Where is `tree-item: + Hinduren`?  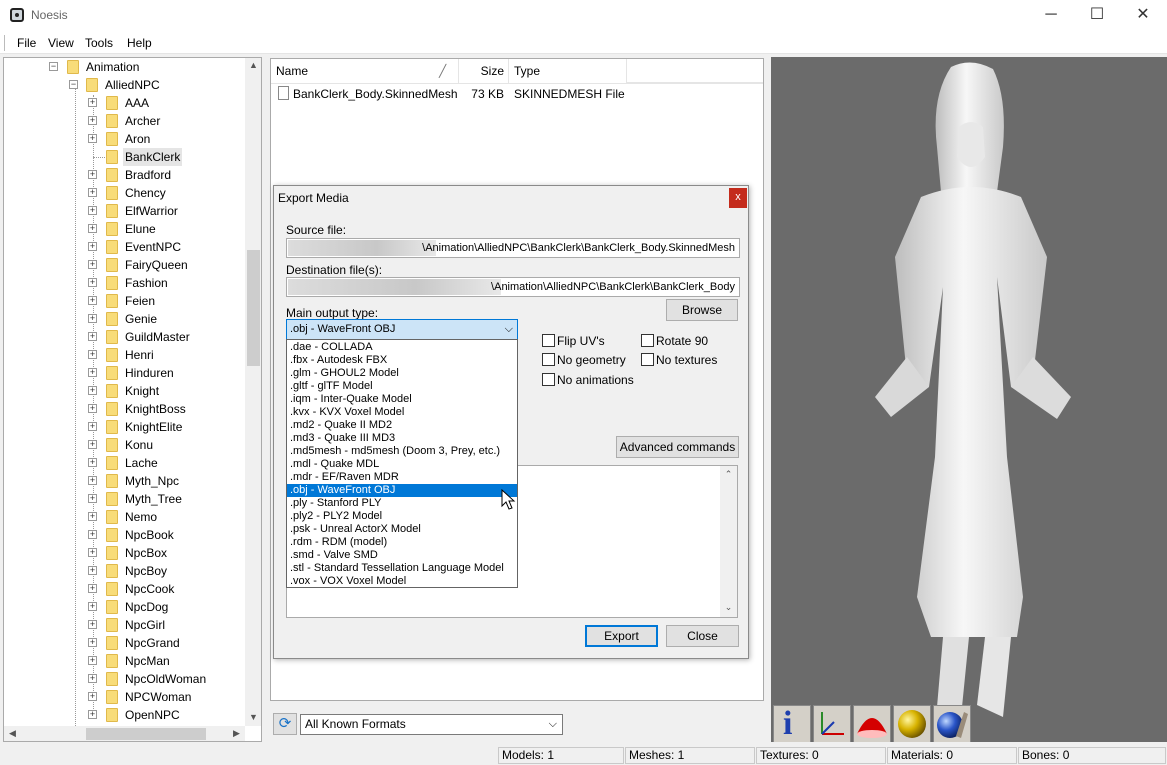 tree-item: + Hinduren is located at coordinates (124, 373).